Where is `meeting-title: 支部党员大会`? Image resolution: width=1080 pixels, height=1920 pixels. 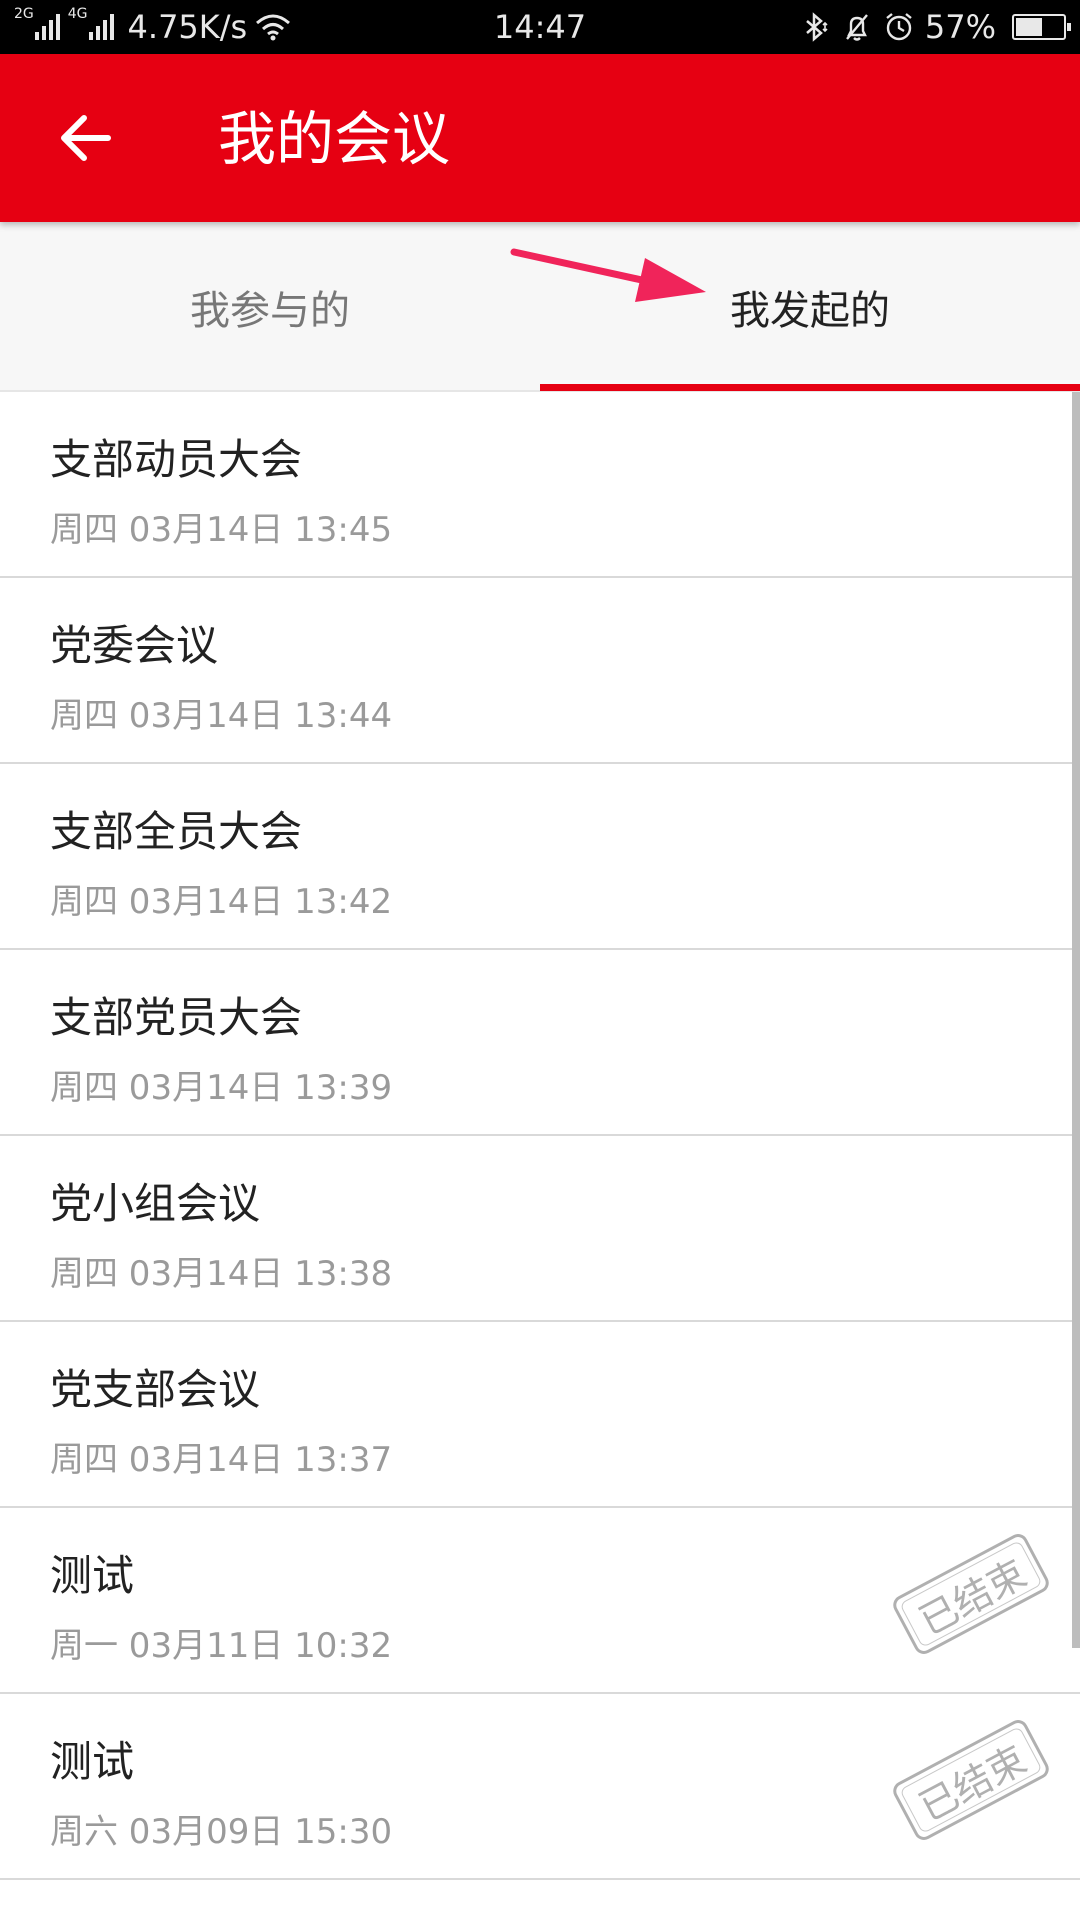
meeting-title: 支部党员大会 is located at coordinates (176, 1017).